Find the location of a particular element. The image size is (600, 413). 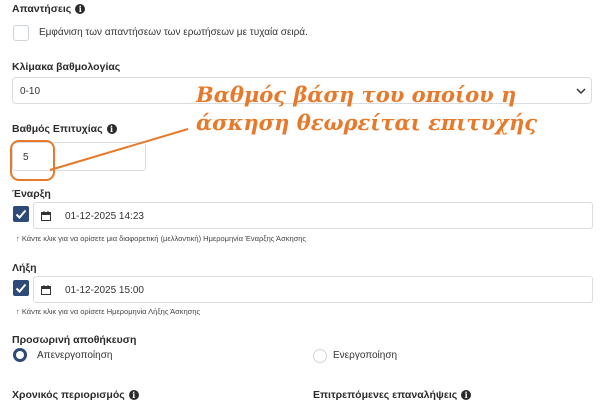

autosave-off-label: Απενεργοποίηση is located at coordinates (75, 355).